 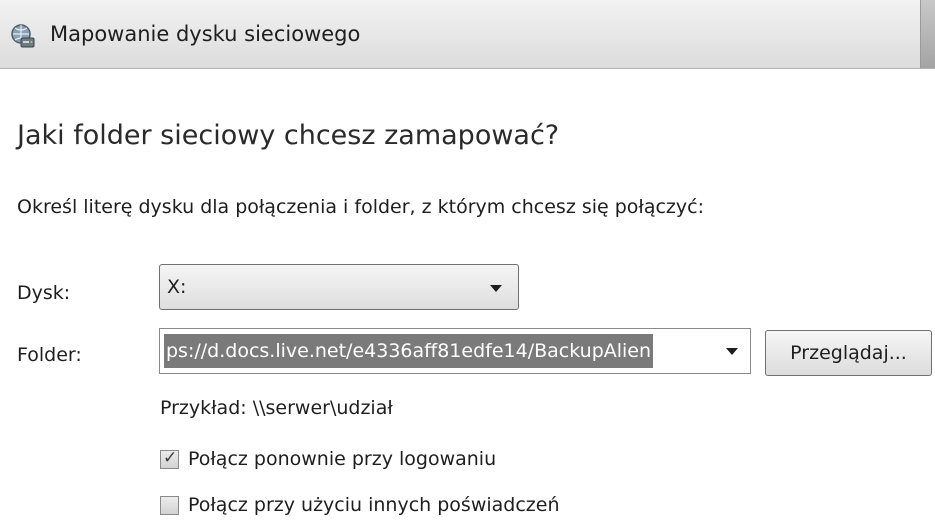 What do you see at coordinates (339, 287) in the screenshot?
I see `drive-select: X:` at bounding box center [339, 287].